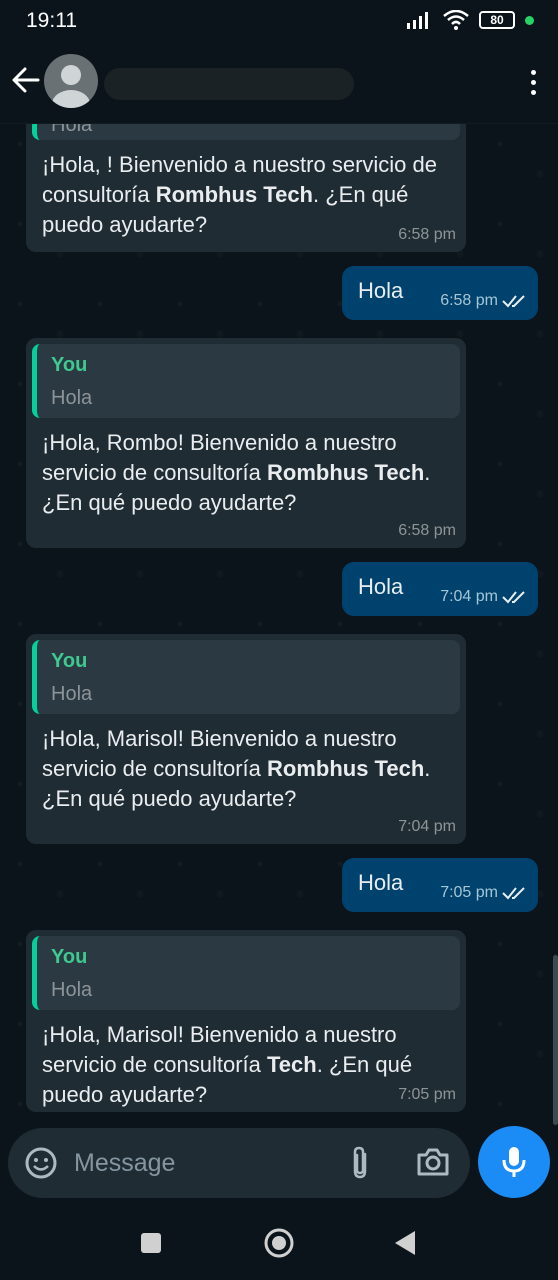 The image size is (558, 1280). I want to click on avatar, so click(71, 81).